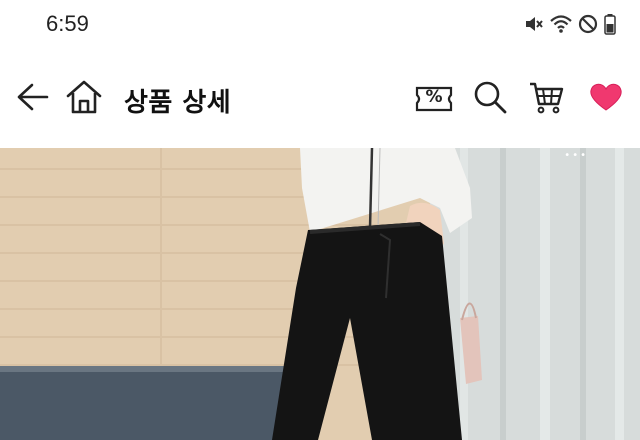 The image size is (640, 440). I want to click on mute-icon, so click(534, 24).